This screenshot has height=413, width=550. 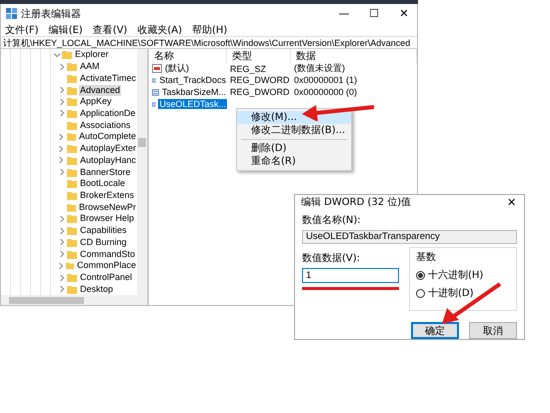 I want to click on string-value-icon, so click(x=157, y=68).